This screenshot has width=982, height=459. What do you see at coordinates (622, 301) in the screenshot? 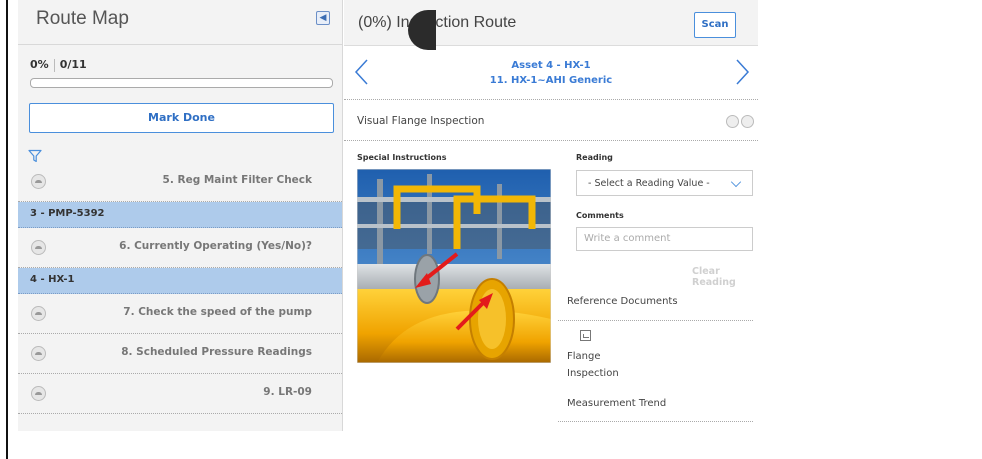
I see `reference-documents-label: Reference Documents` at bounding box center [622, 301].